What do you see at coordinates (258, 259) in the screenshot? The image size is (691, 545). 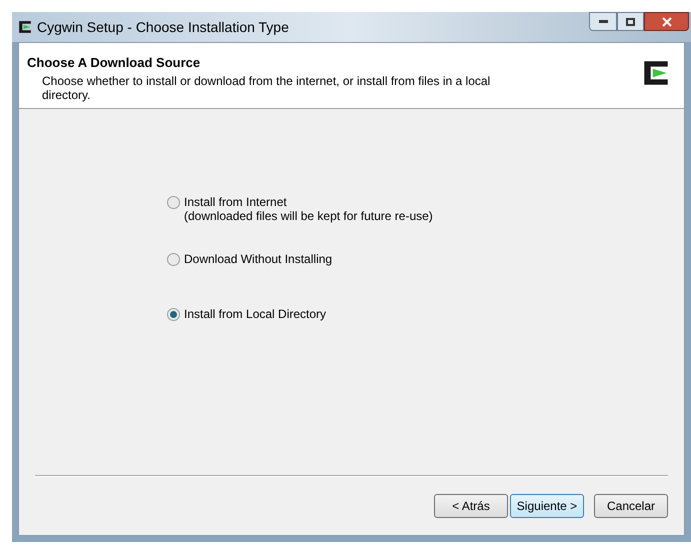 I see `option-label: Download Without Installing` at bounding box center [258, 259].